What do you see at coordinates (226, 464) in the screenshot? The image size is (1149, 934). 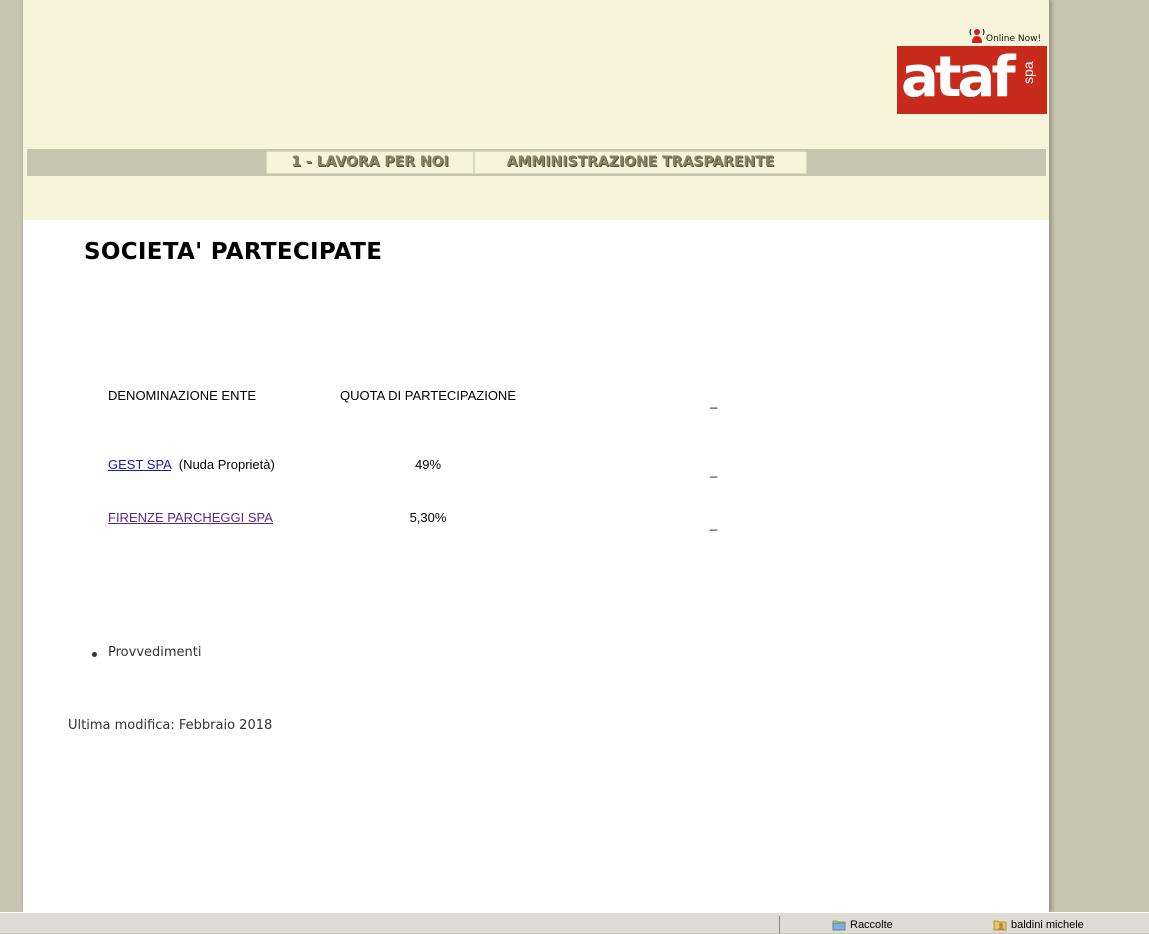 I see `row-note: (Nuda Proprietà)` at bounding box center [226, 464].